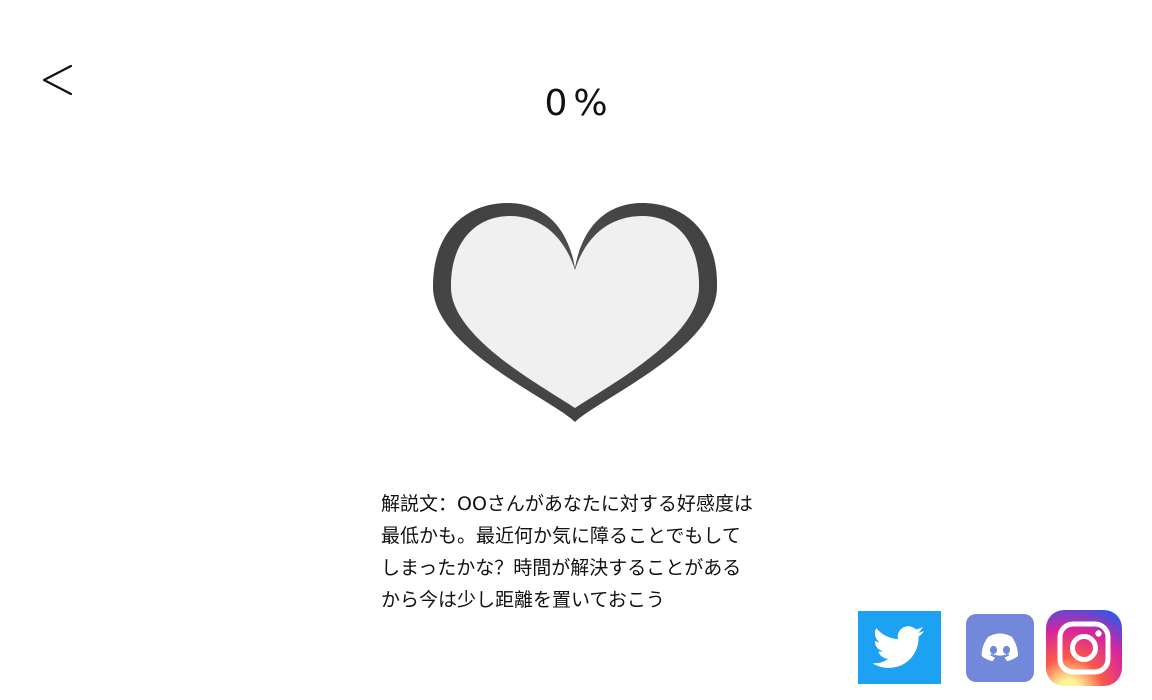 The width and height of the screenshot is (1152, 700). What do you see at coordinates (590, 103) in the screenshot?
I see `percent-sign: %` at bounding box center [590, 103].